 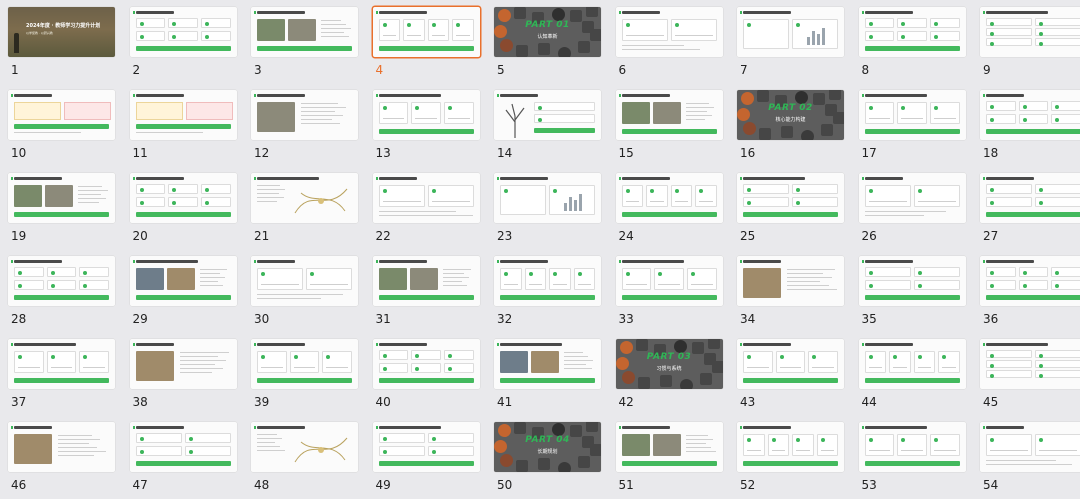 What do you see at coordinates (912, 374) in the screenshot?
I see `slide-44: 44` at bounding box center [912, 374].